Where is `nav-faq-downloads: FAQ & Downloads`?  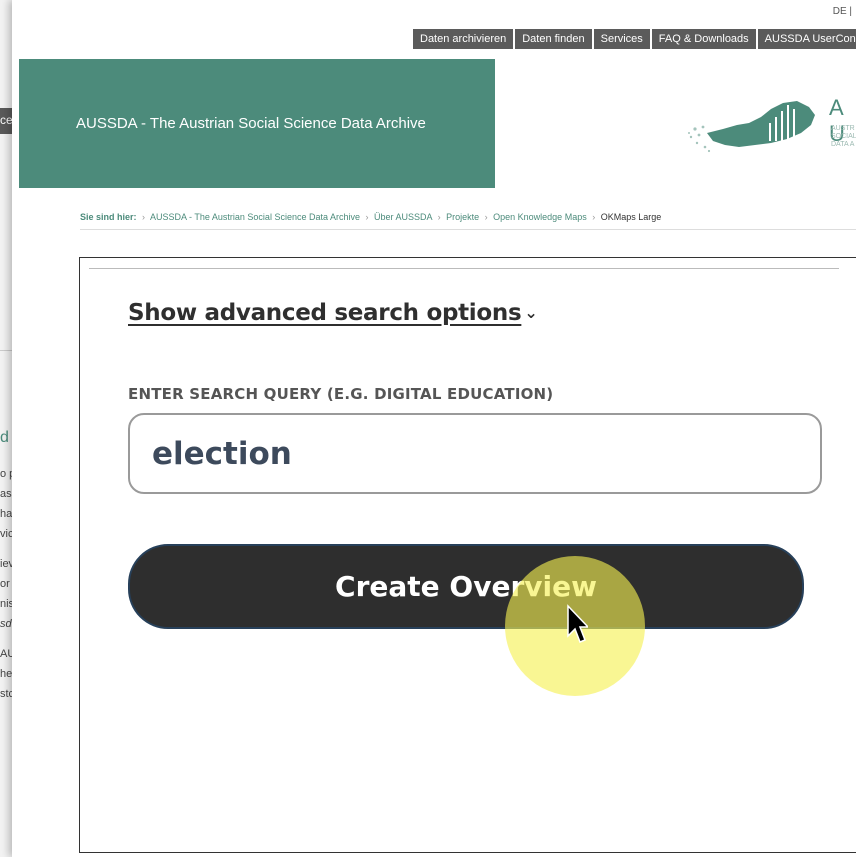
nav-faq-downloads: FAQ & Downloads is located at coordinates (703, 39).